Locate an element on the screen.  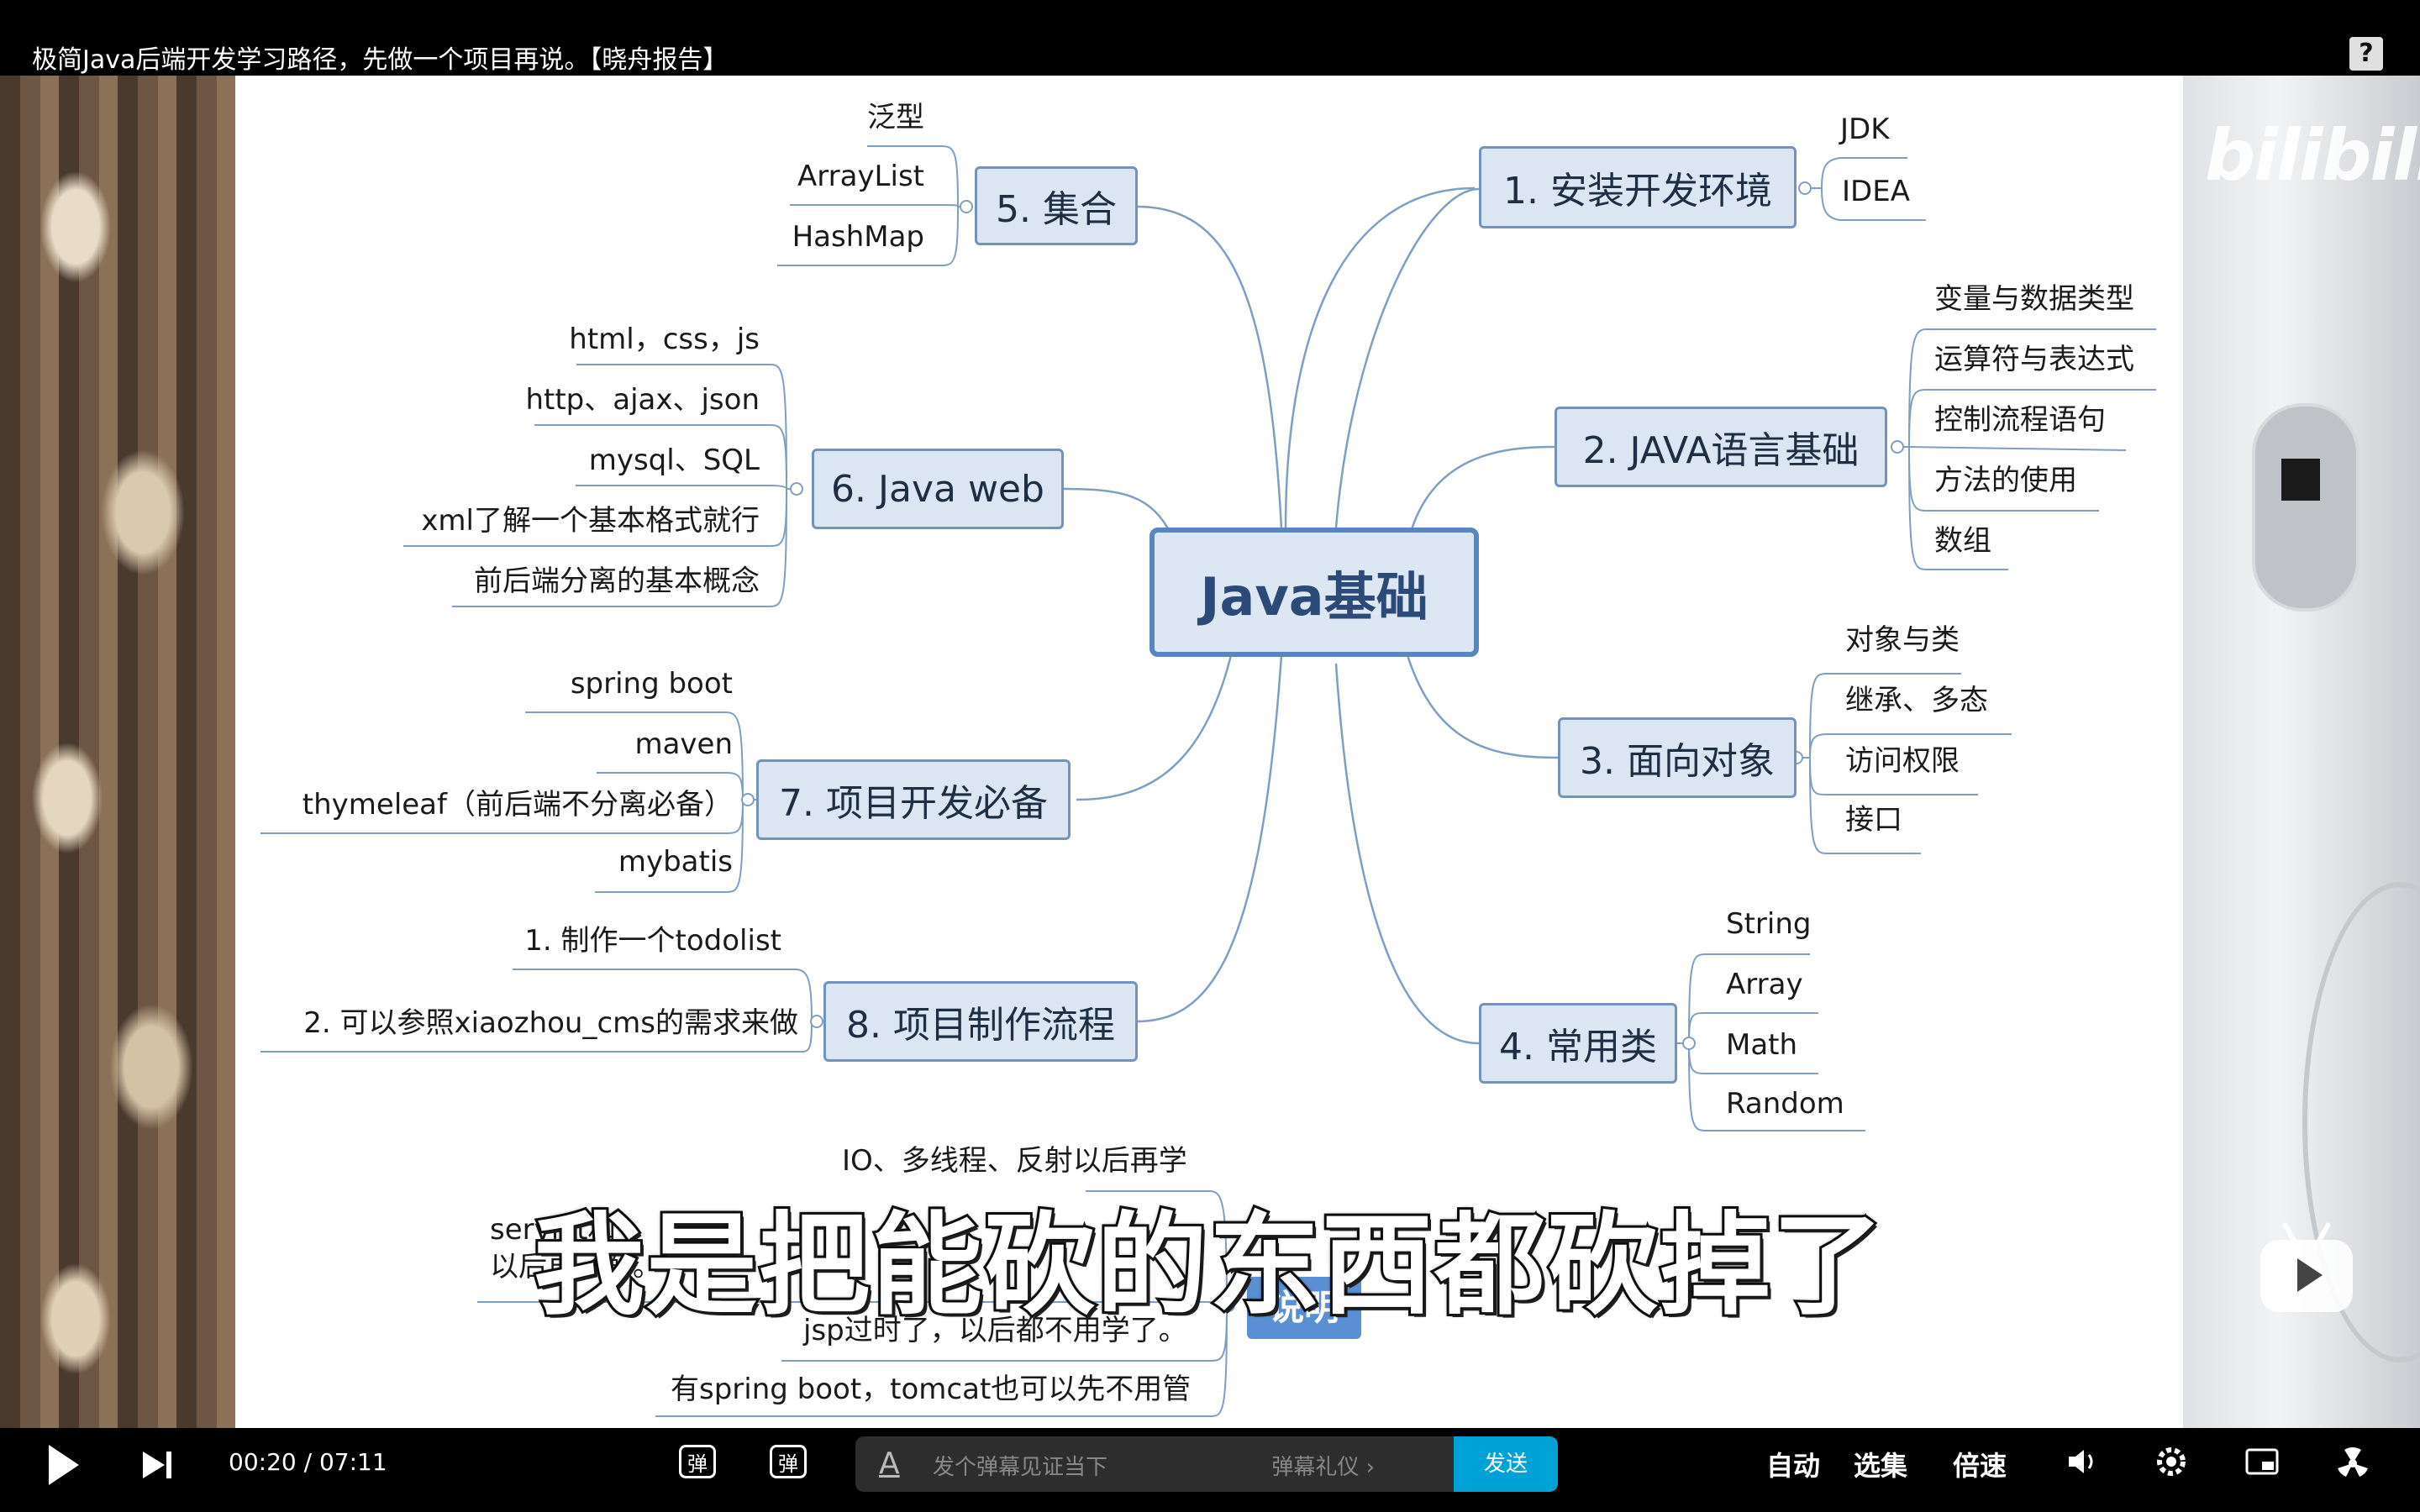
speed-button: 倍速 is located at coordinates (1980, 1464).